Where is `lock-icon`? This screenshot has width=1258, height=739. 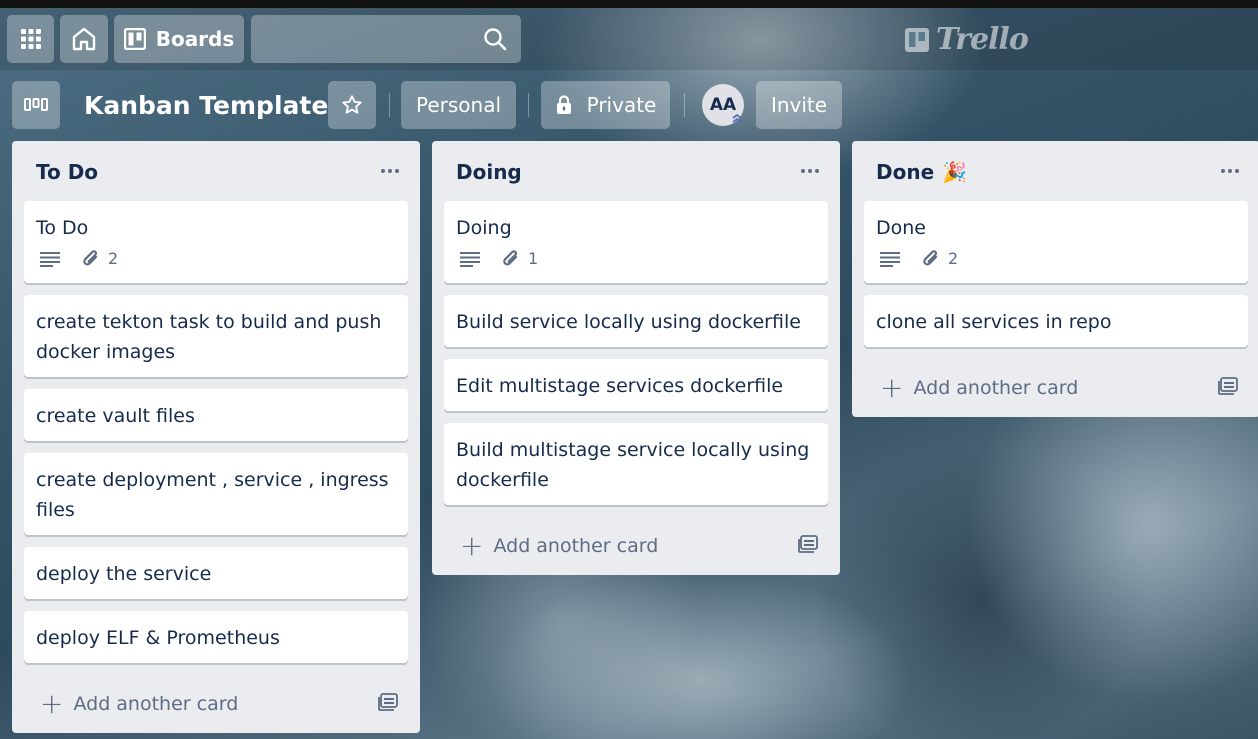 lock-icon is located at coordinates (563, 104).